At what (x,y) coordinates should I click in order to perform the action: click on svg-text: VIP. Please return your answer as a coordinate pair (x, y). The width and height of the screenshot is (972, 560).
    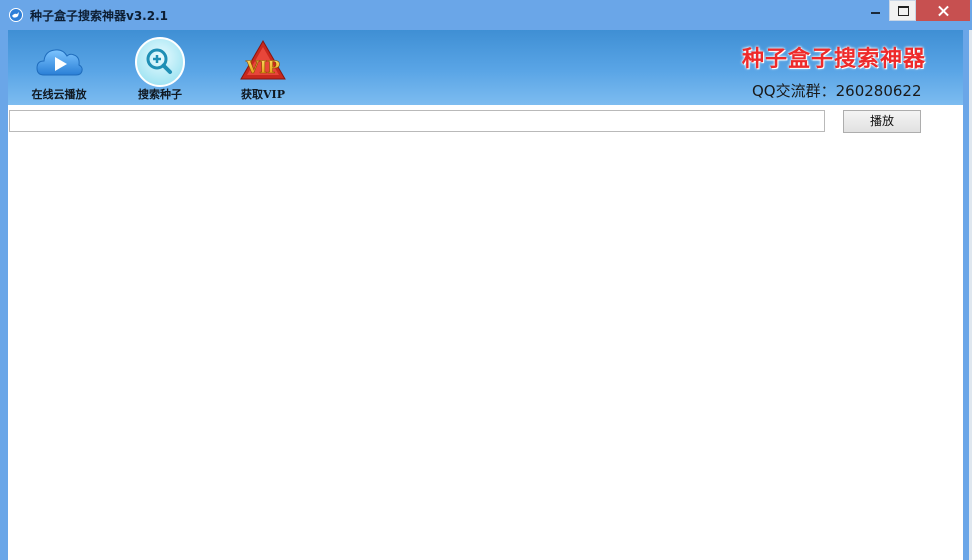
    Looking at the image, I should click on (262, 68).